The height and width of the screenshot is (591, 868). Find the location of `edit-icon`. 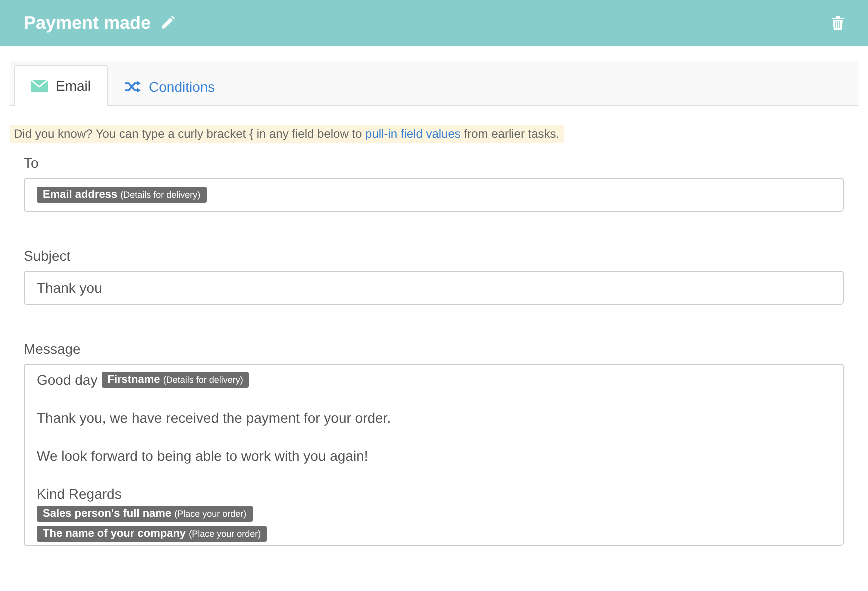

edit-icon is located at coordinates (168, 23).